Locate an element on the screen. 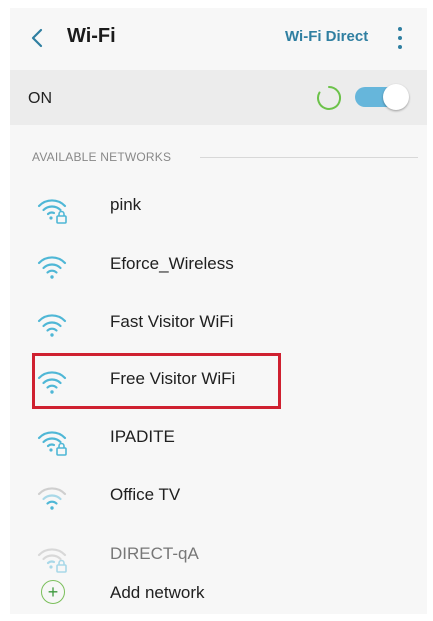  more-options-icon is located at coordinates (400, 38).